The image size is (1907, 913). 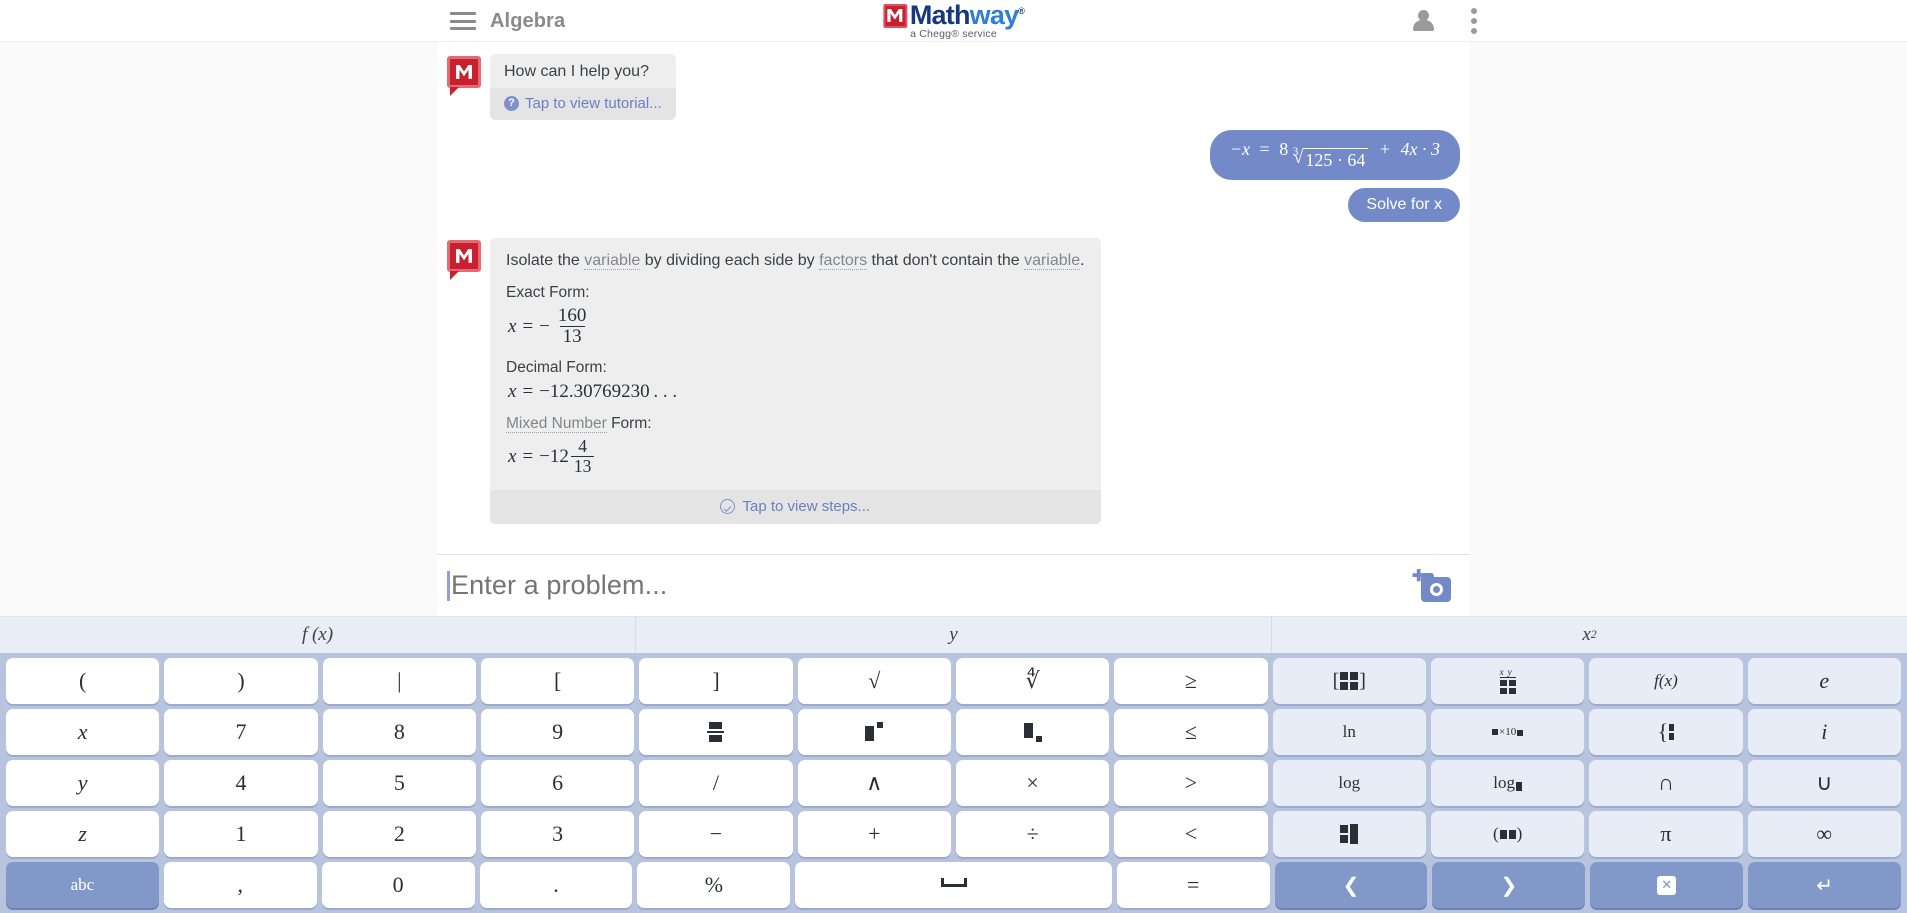 What do you see at coordinates (843, 261) in the screenshot?
I see `intro-term-factors: factors` at bounding box center [843, 261].